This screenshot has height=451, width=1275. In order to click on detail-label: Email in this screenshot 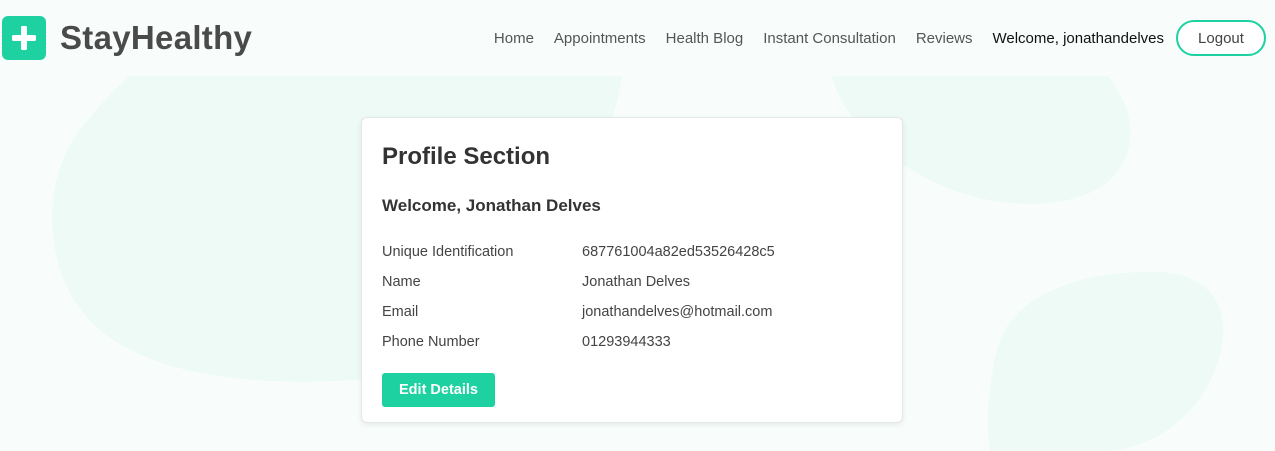, I will do `click(400, 312)`.